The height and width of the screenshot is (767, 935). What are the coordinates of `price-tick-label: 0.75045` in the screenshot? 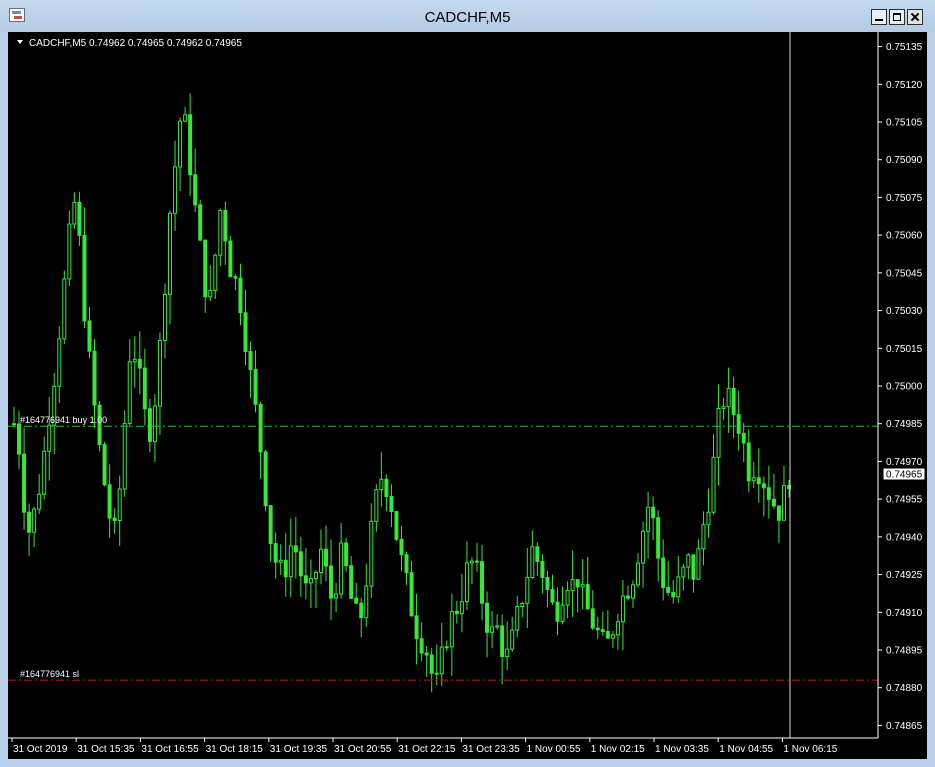 It's located at (904, 273).